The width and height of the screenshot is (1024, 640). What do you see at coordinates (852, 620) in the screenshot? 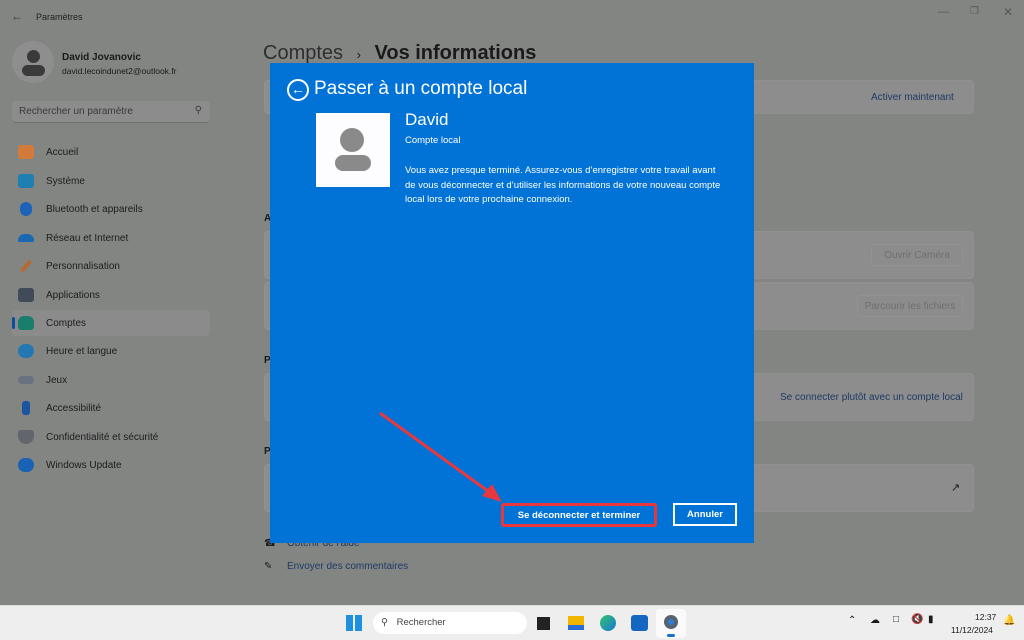
I see `show-hidden-icons: ⌃` at bounding box center [852, 620].